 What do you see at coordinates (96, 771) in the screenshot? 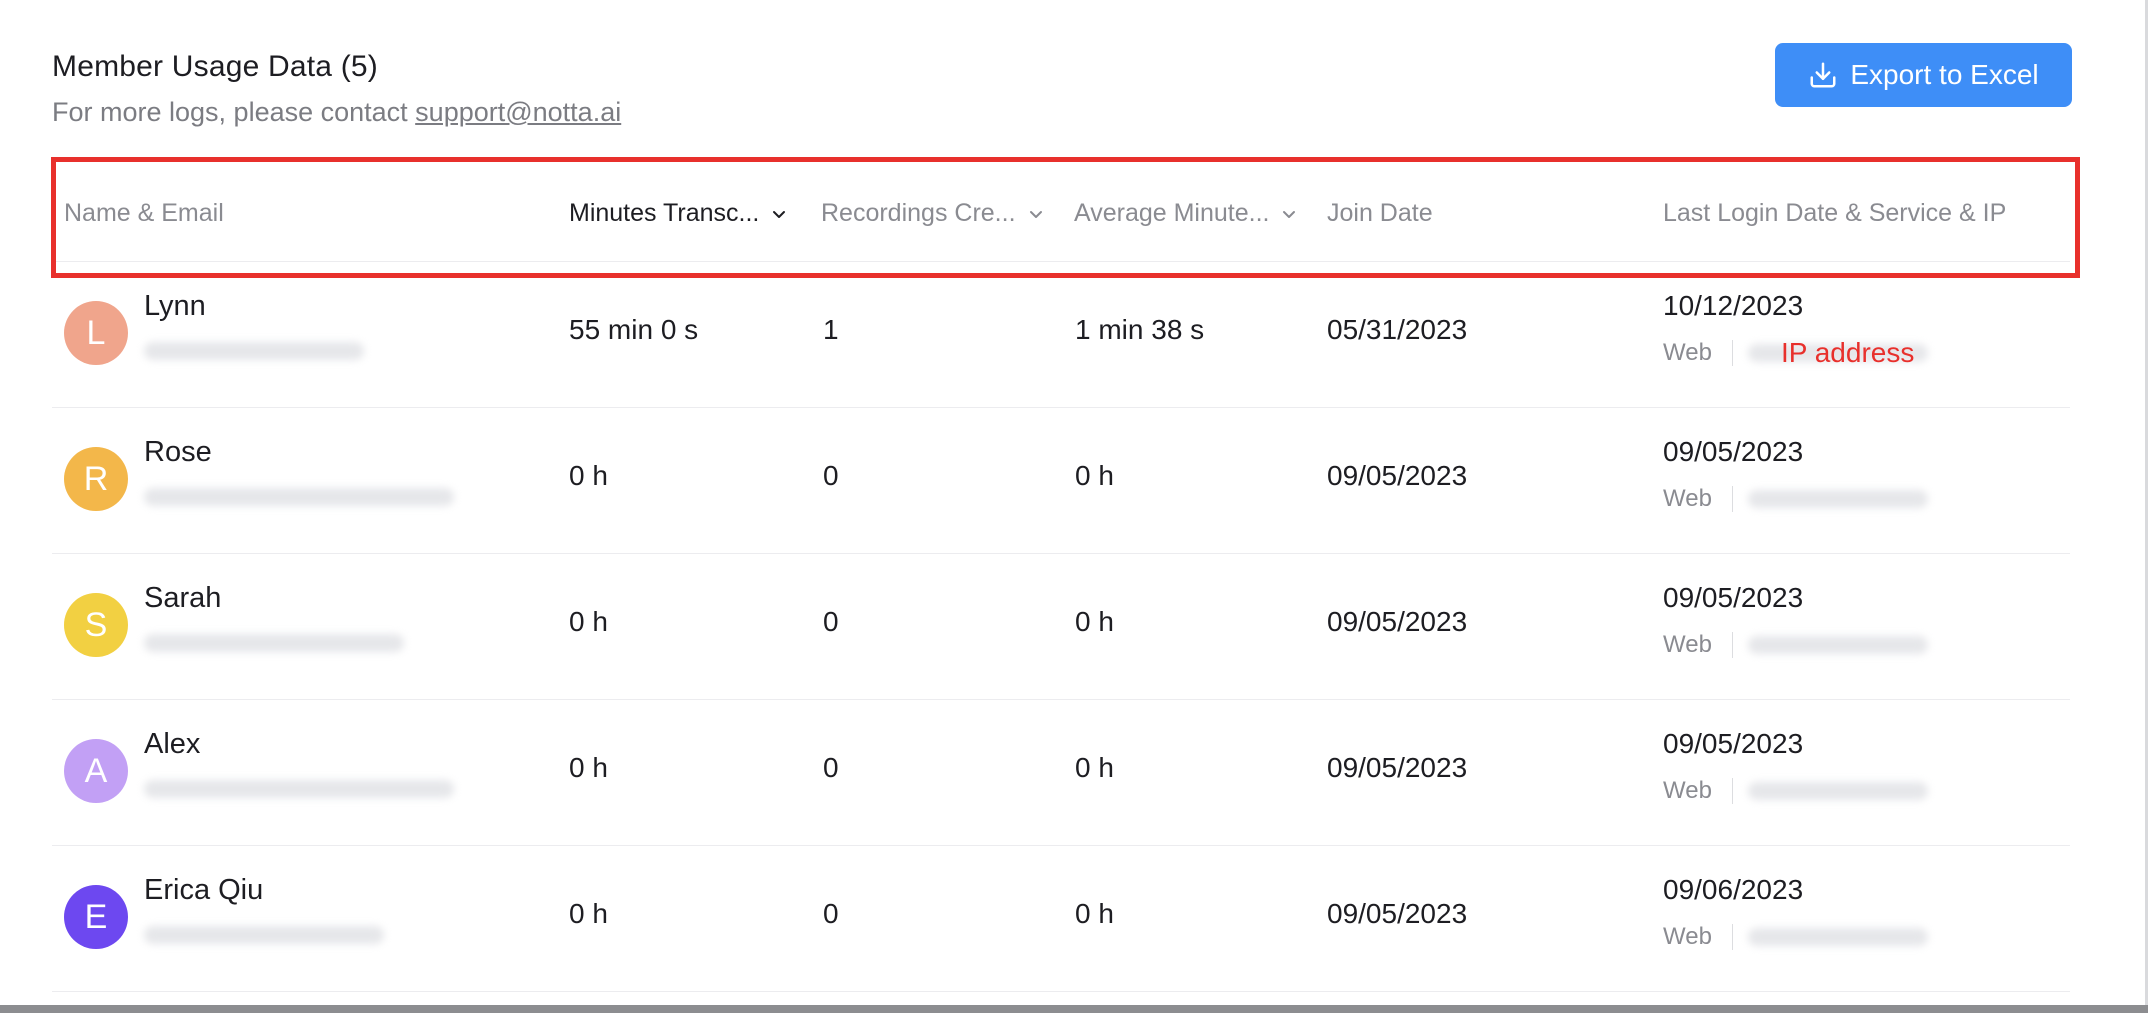
I see `avatar: A` at bounding box center [96, 771].